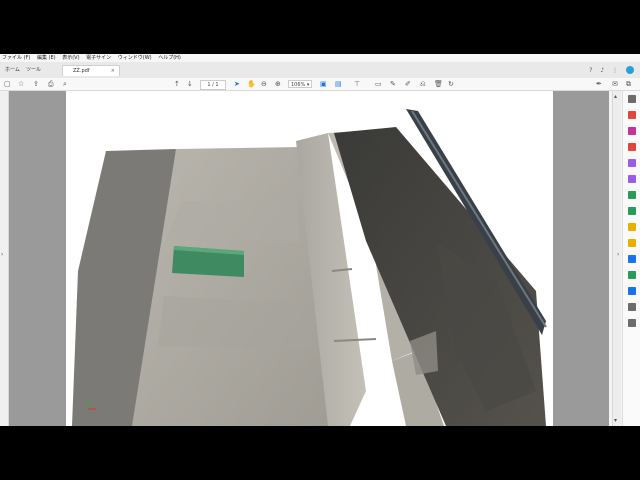 The image size is (640, 480). What do you see at coordinates (408, 84) in the screenshot?
I see `highlight-icon: ✐` at bounding box center [408, 84].